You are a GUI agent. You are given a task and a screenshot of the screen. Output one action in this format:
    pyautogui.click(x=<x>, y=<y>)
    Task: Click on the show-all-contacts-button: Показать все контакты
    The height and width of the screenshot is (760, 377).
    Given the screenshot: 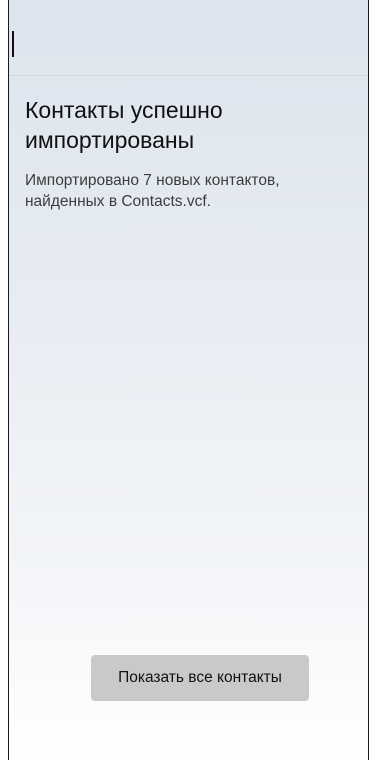 What is the action you would take?
    pyautogui.click(x=200, y=678)
    